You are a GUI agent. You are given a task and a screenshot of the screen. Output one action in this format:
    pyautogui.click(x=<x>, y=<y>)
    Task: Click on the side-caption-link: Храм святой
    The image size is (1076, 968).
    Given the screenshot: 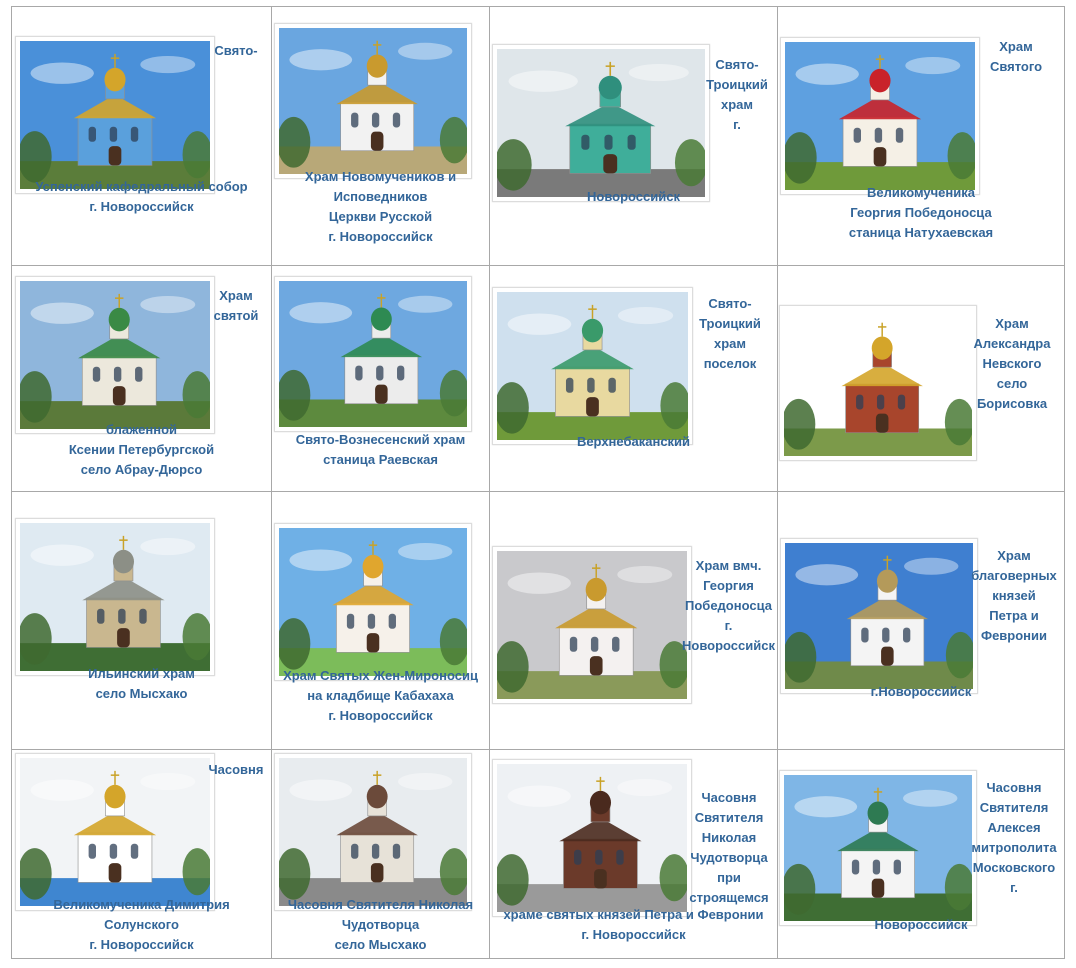 What is the action you would take?
    pyautogui.click(x=236, y=306)
    